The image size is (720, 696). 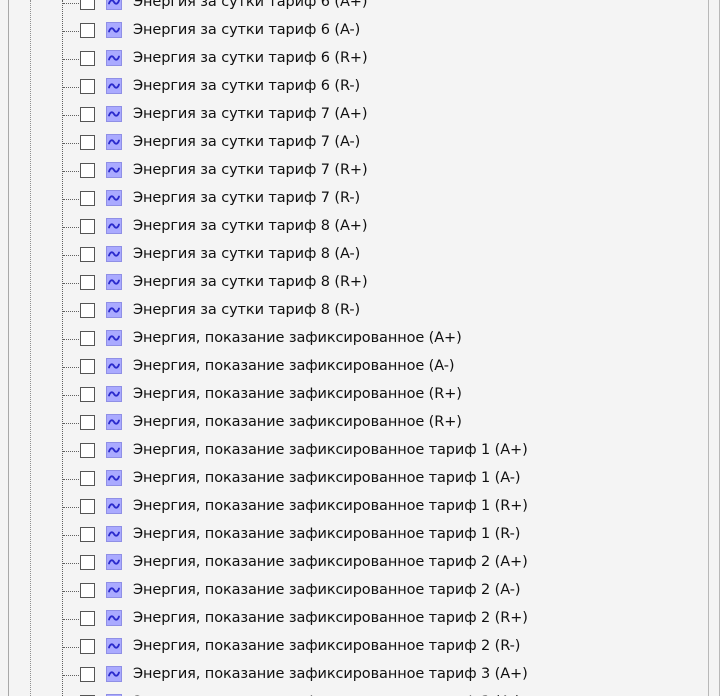 I want to click on tree-item: Энергия за сутки тариф 6 (A-), so click(x=355, y=32).